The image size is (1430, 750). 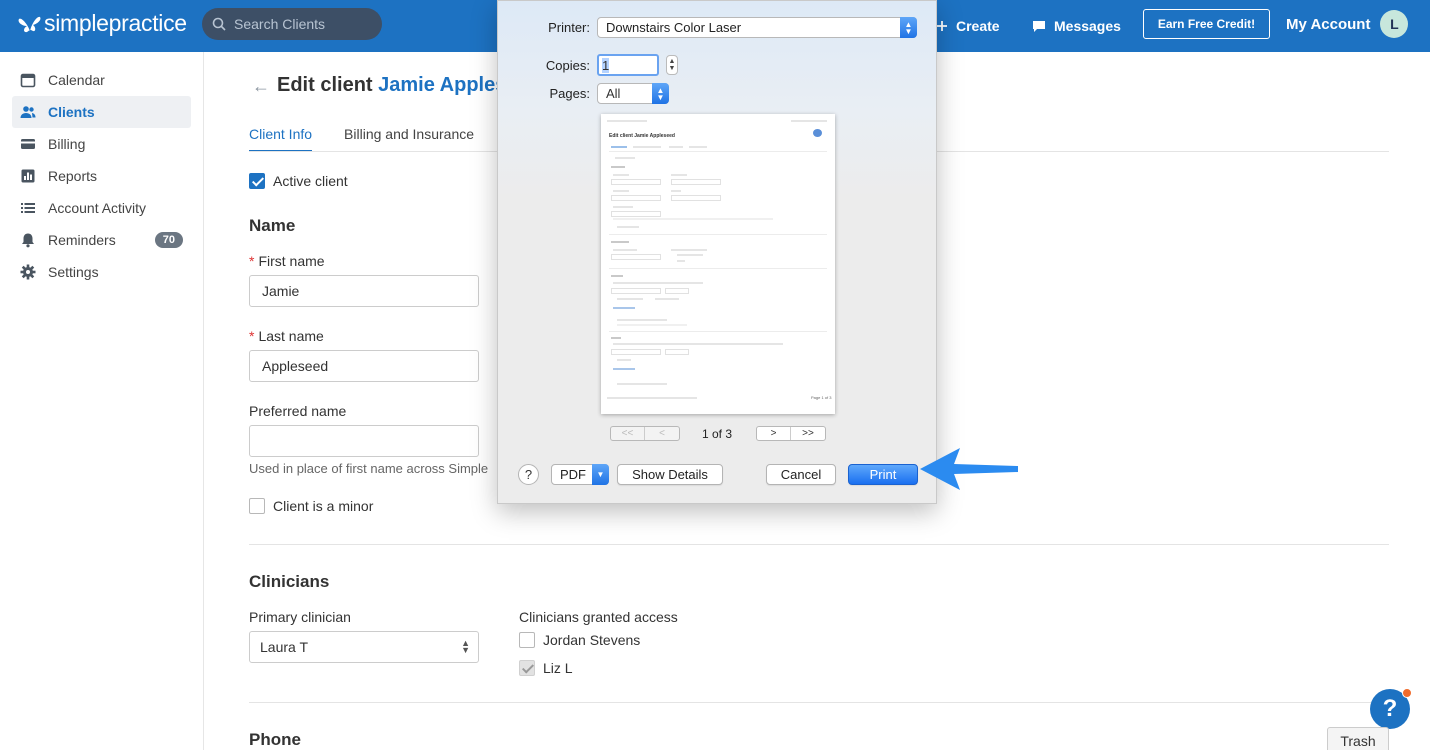 What do you see at coordinates (280, 24) in the screenshot?
I see `search-placeholder: Search Clients` at bounding box center [280, 24].